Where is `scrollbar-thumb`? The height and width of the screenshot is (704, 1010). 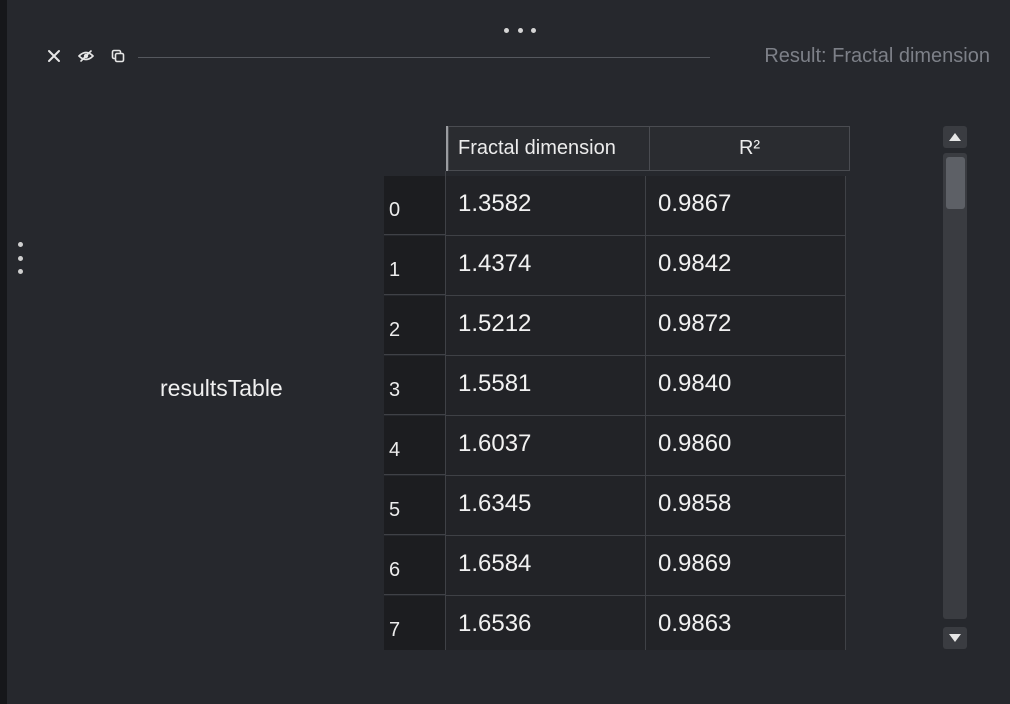
scrollbar-thumb is located at coordinates (955, 183).